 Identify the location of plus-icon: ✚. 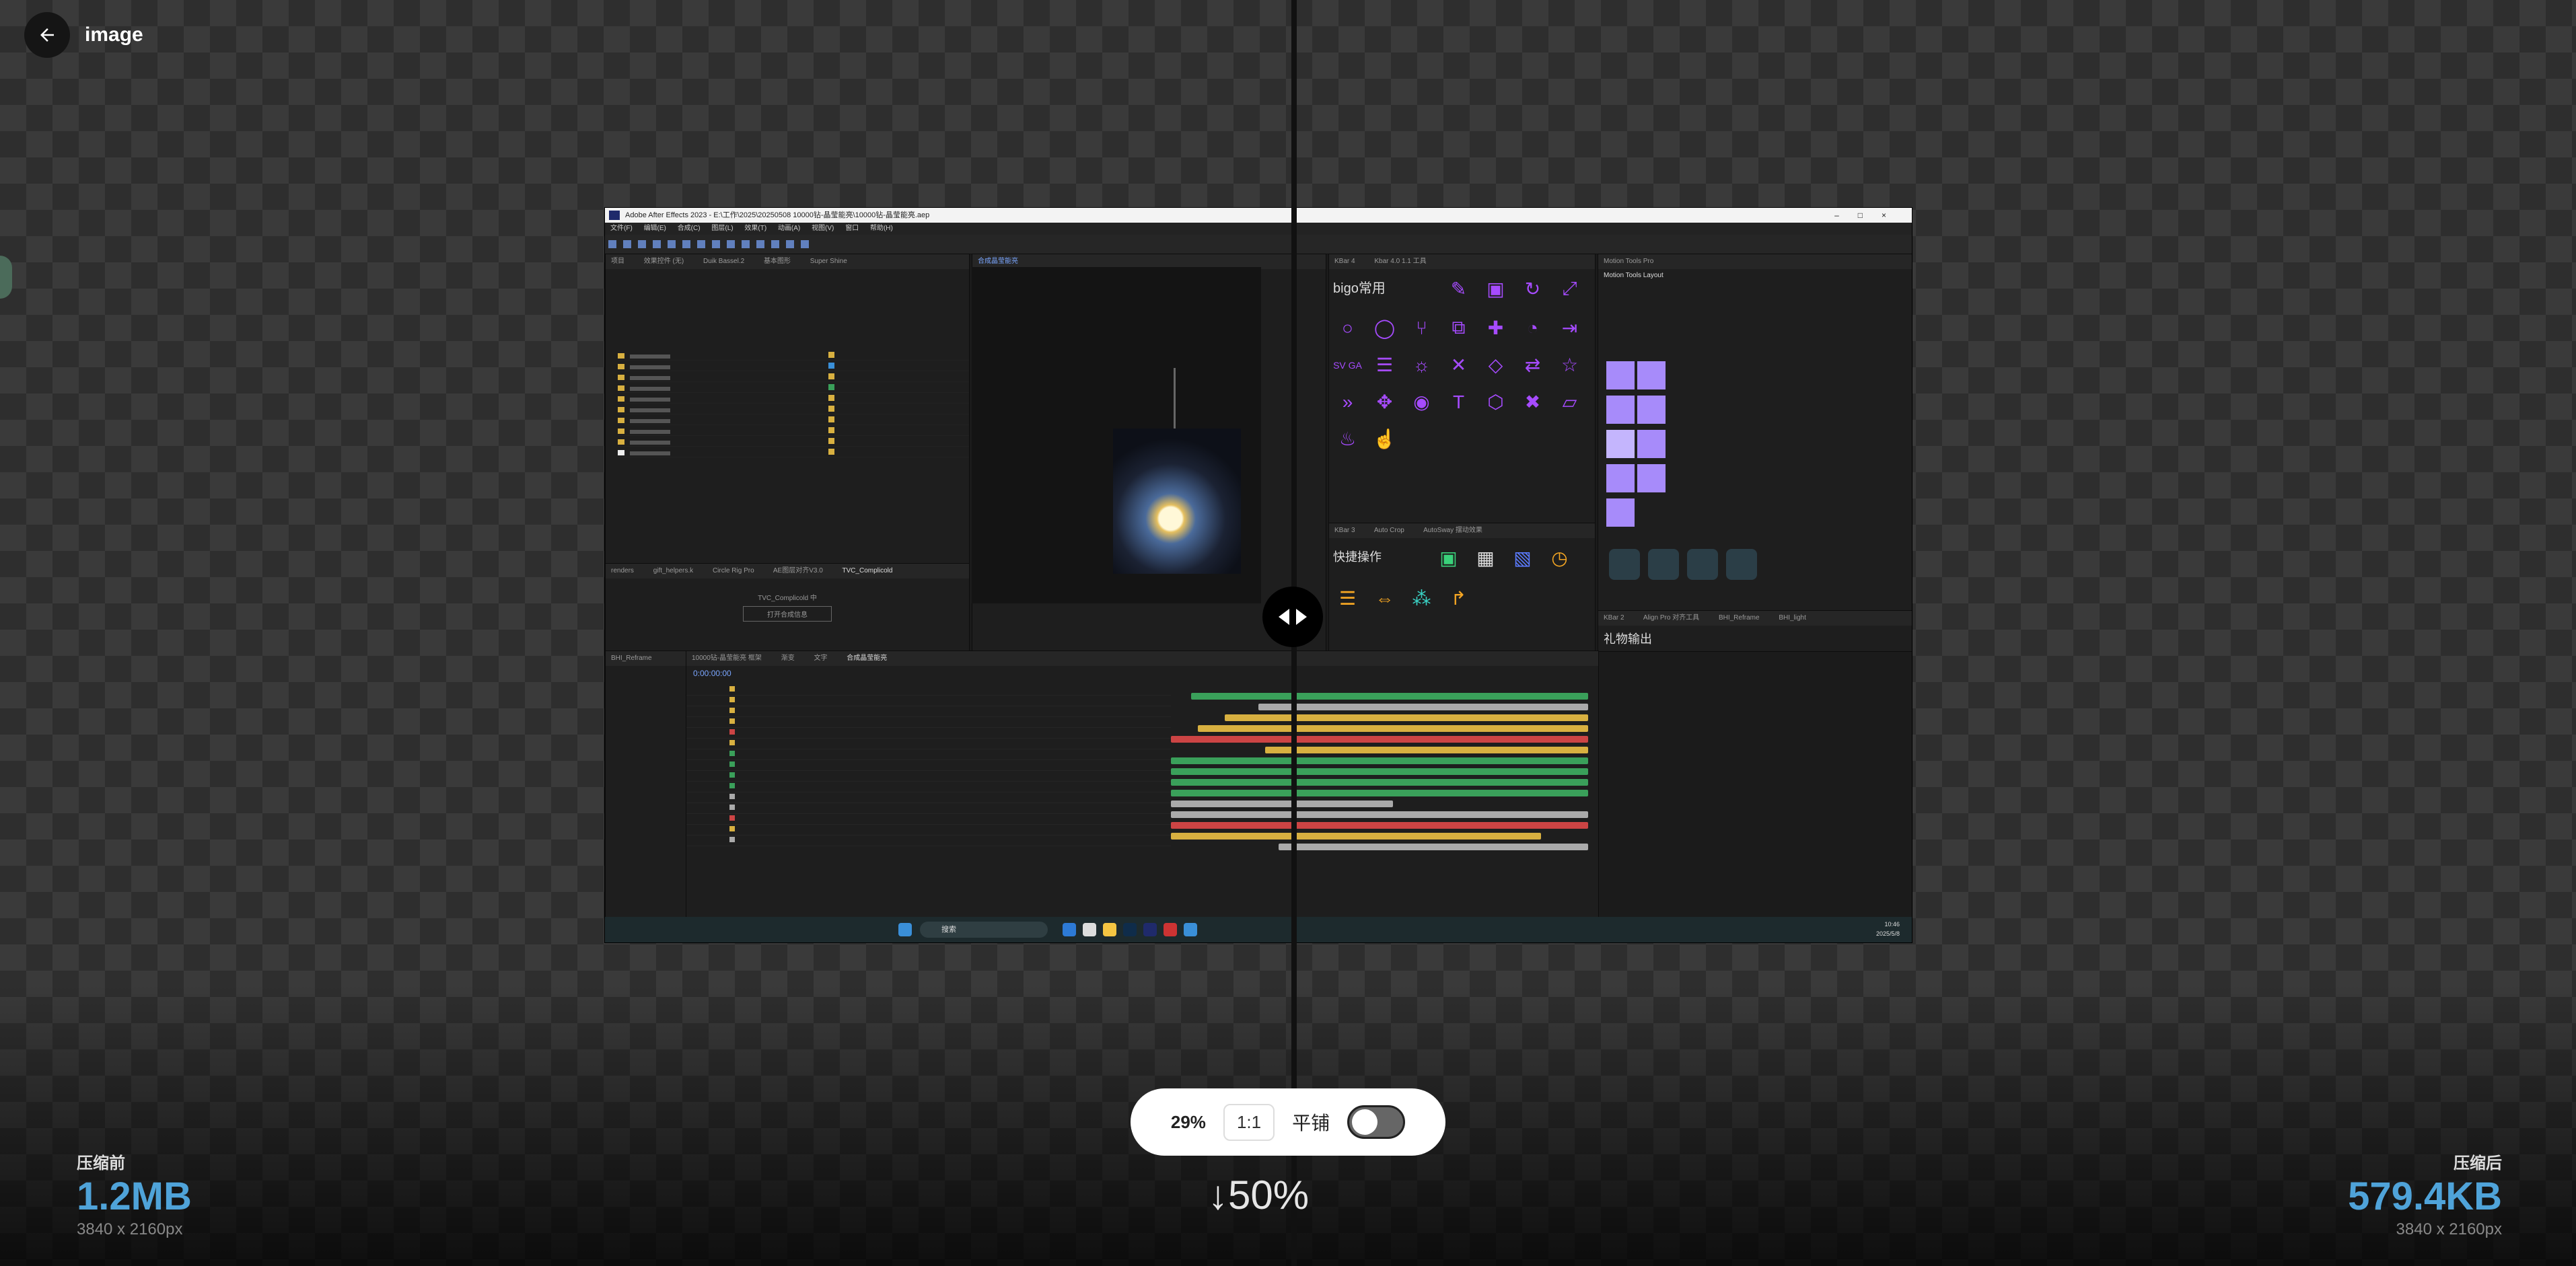
(1495, 327).